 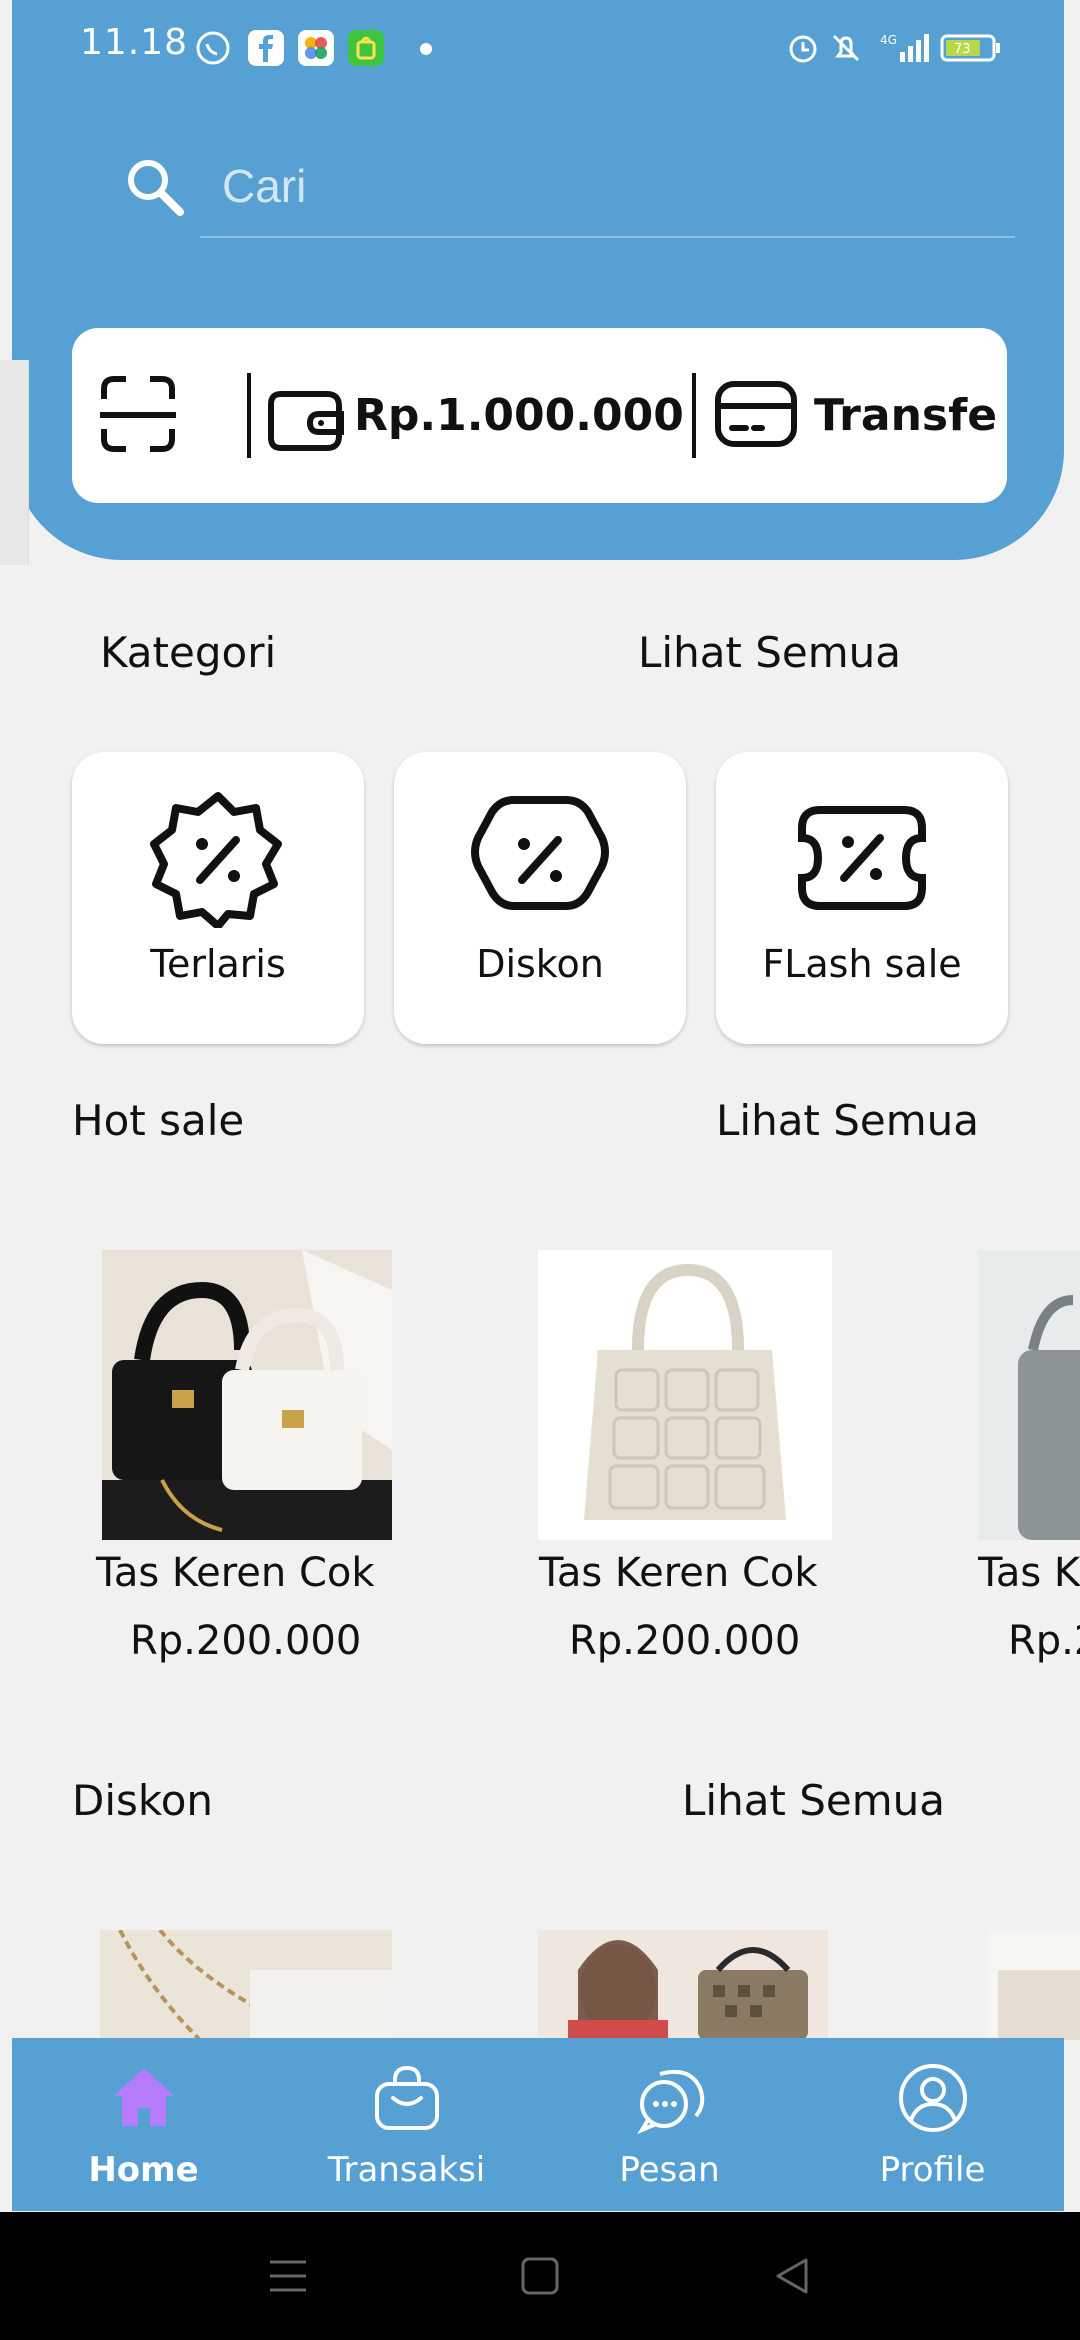 I want to click on diskon-title: Diskon, so click(x=143, y=1800).